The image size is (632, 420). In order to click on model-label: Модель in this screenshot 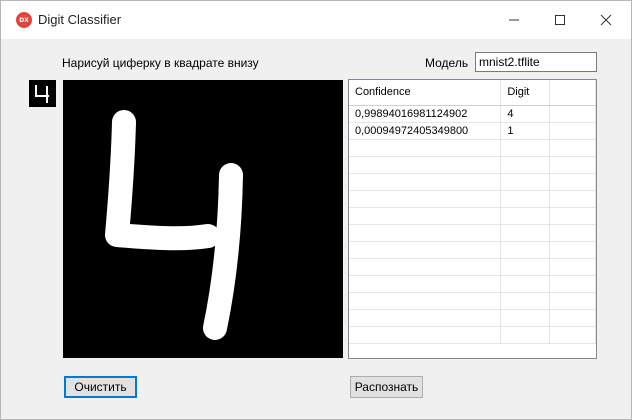, I will do `click(447, 63)`.